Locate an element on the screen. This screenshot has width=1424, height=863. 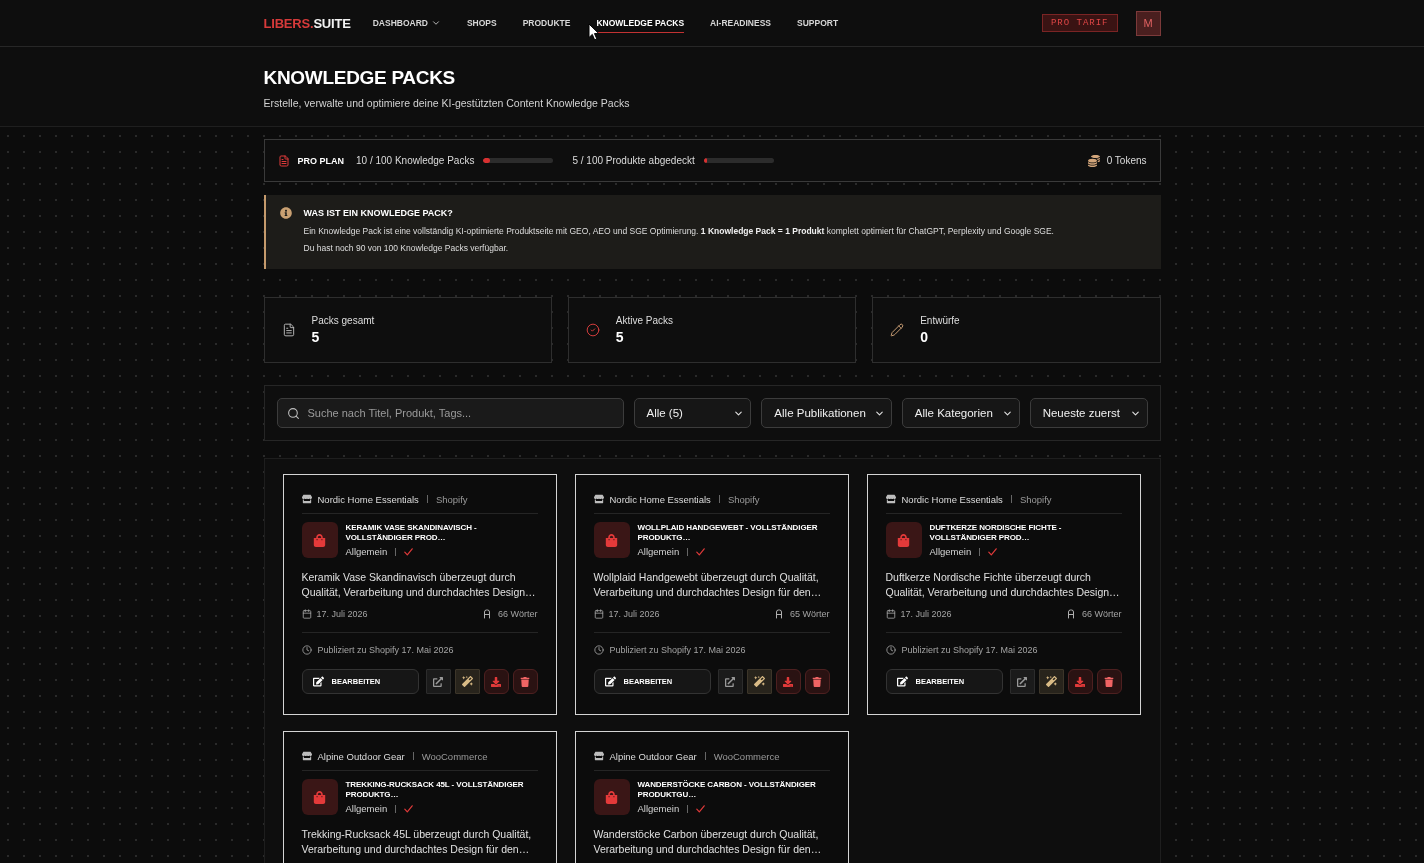
filter-dropdown: Alle Kategorien is located at coordinates (960, 413).